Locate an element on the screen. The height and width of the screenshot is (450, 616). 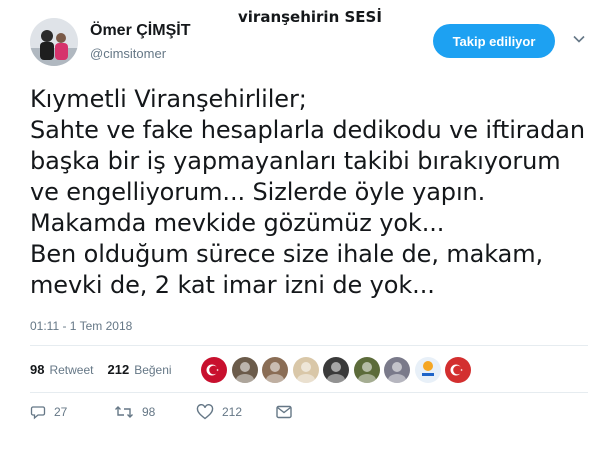
author-name: Ömer ÇİMŞİT is located at coordinates (140, 31).